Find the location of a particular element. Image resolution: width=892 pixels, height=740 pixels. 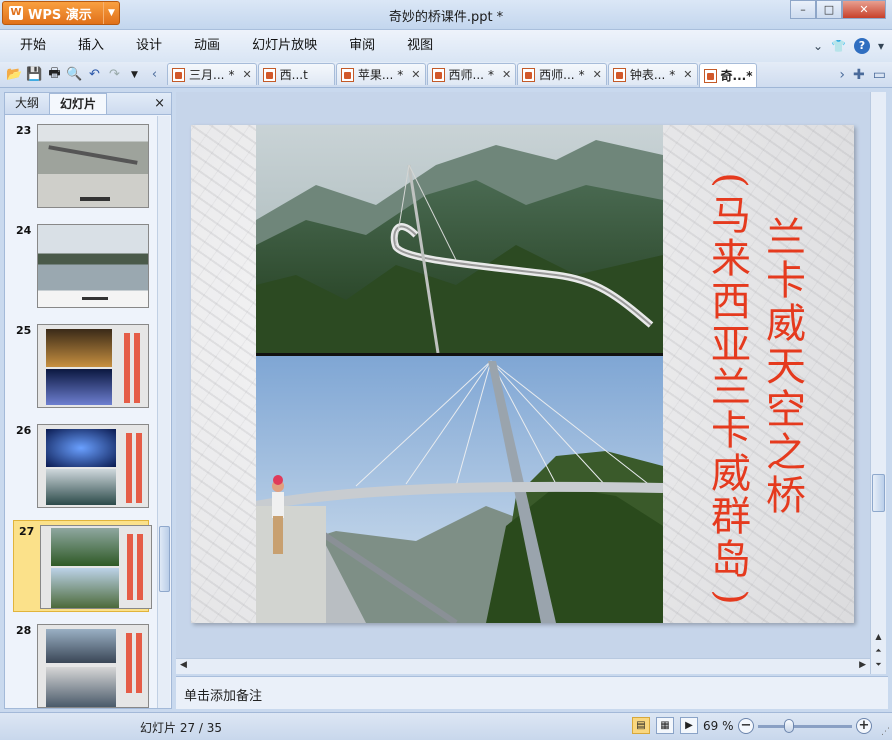

chevron-down-icon: ▾ is located at coordinates (881, 46).